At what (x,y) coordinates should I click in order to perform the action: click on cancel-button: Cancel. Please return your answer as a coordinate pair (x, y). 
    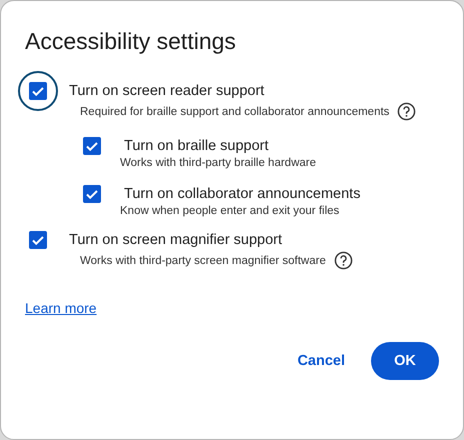
    Looking at the image, I should click on (321, 361).